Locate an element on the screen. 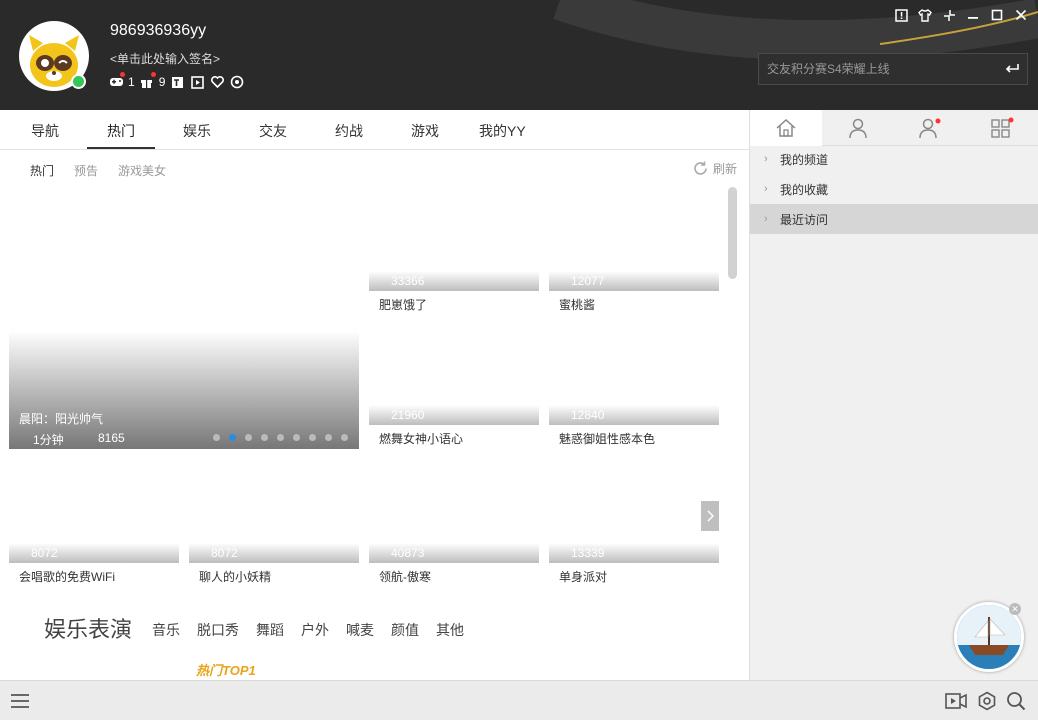  channel-thumb: 40873 is located at coordinates (454, 510).